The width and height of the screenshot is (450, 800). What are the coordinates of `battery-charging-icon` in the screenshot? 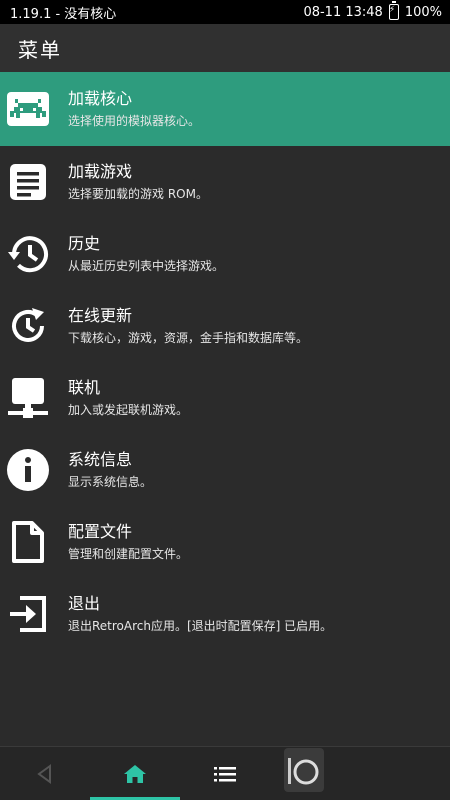 It's located at (393, 10).